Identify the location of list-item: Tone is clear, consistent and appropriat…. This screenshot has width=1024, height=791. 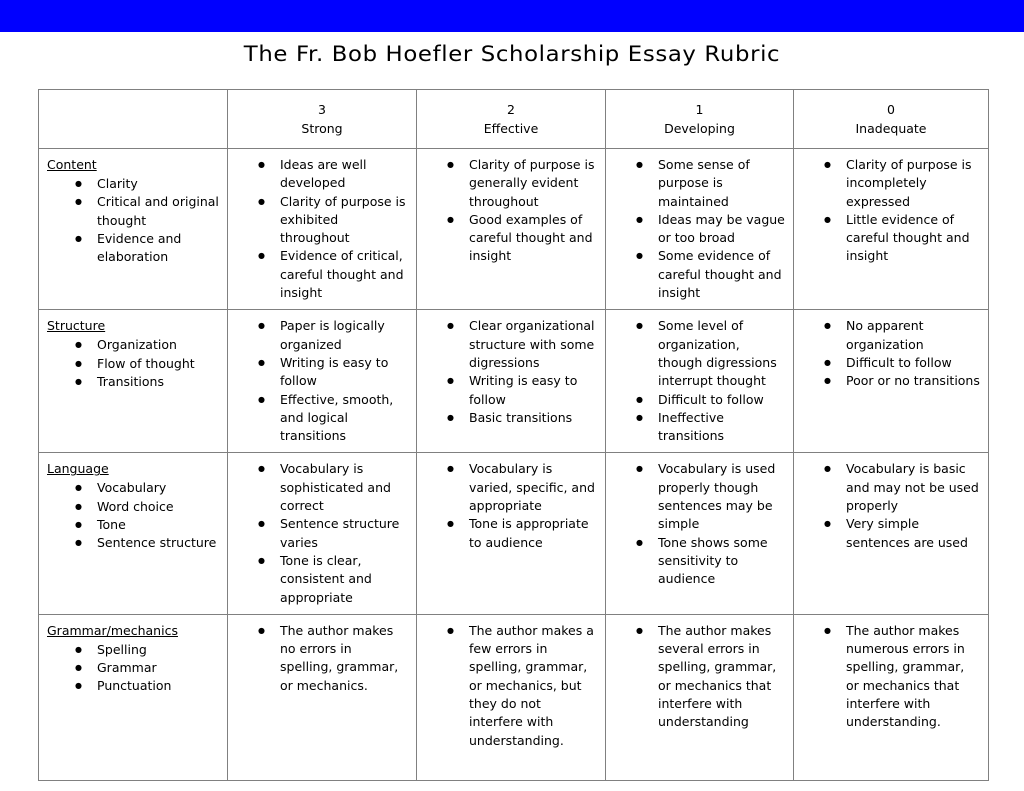
(333, 579).